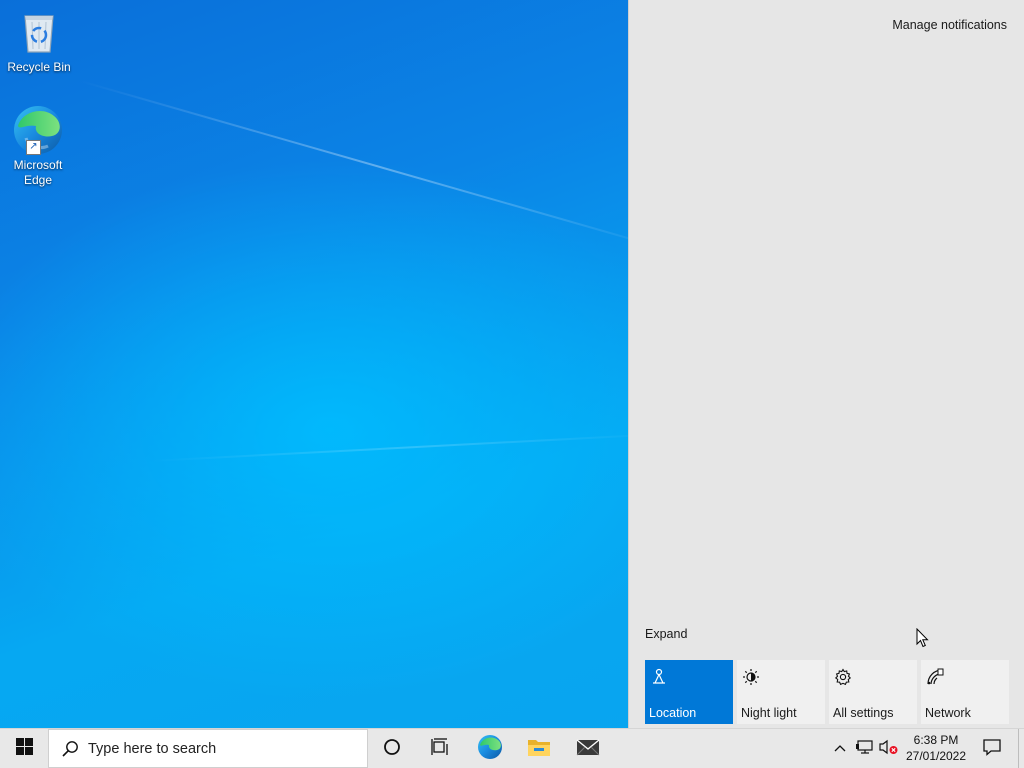  Describe the element at coordinates (935, 677) in the screenshot. I see `network-icon` at that location.